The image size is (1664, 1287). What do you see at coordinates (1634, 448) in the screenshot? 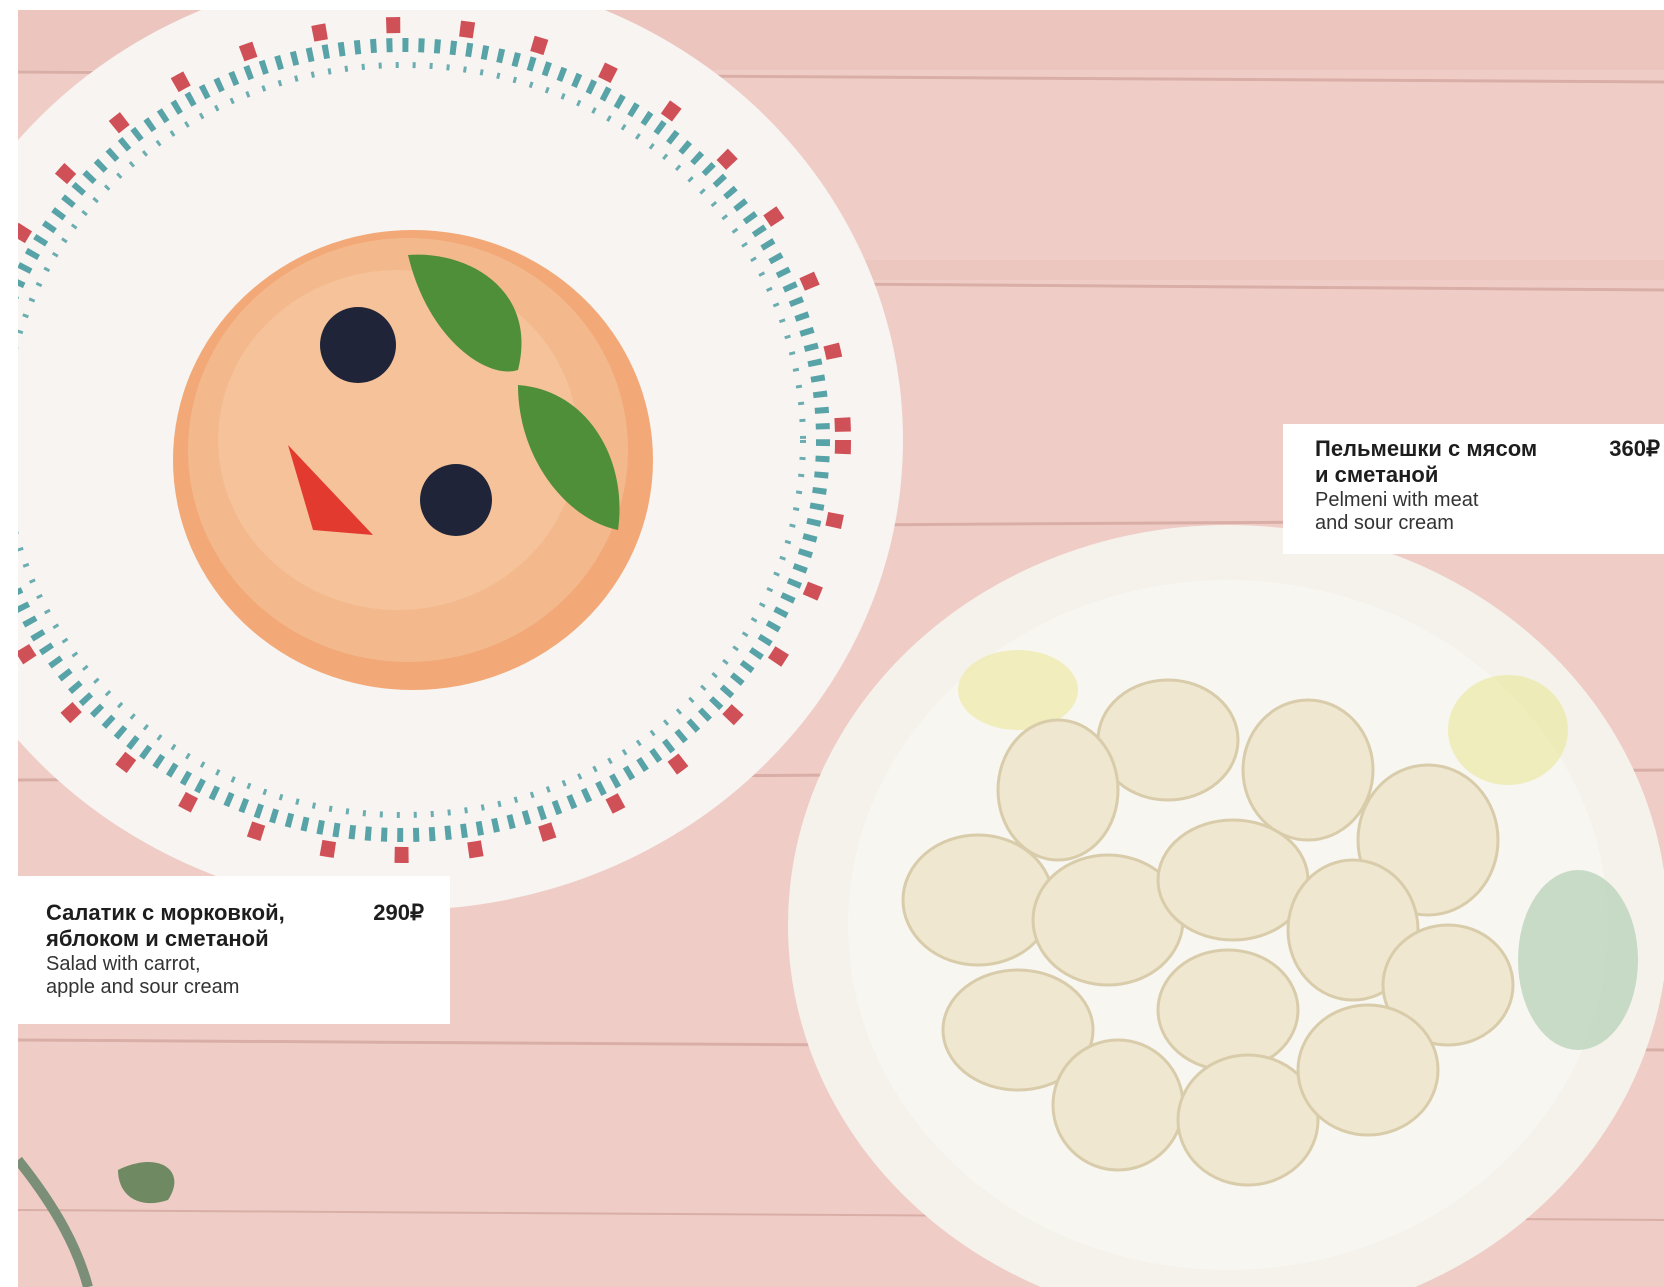
I see `dish-price: 360₽` at bounding box center [1634, 448].